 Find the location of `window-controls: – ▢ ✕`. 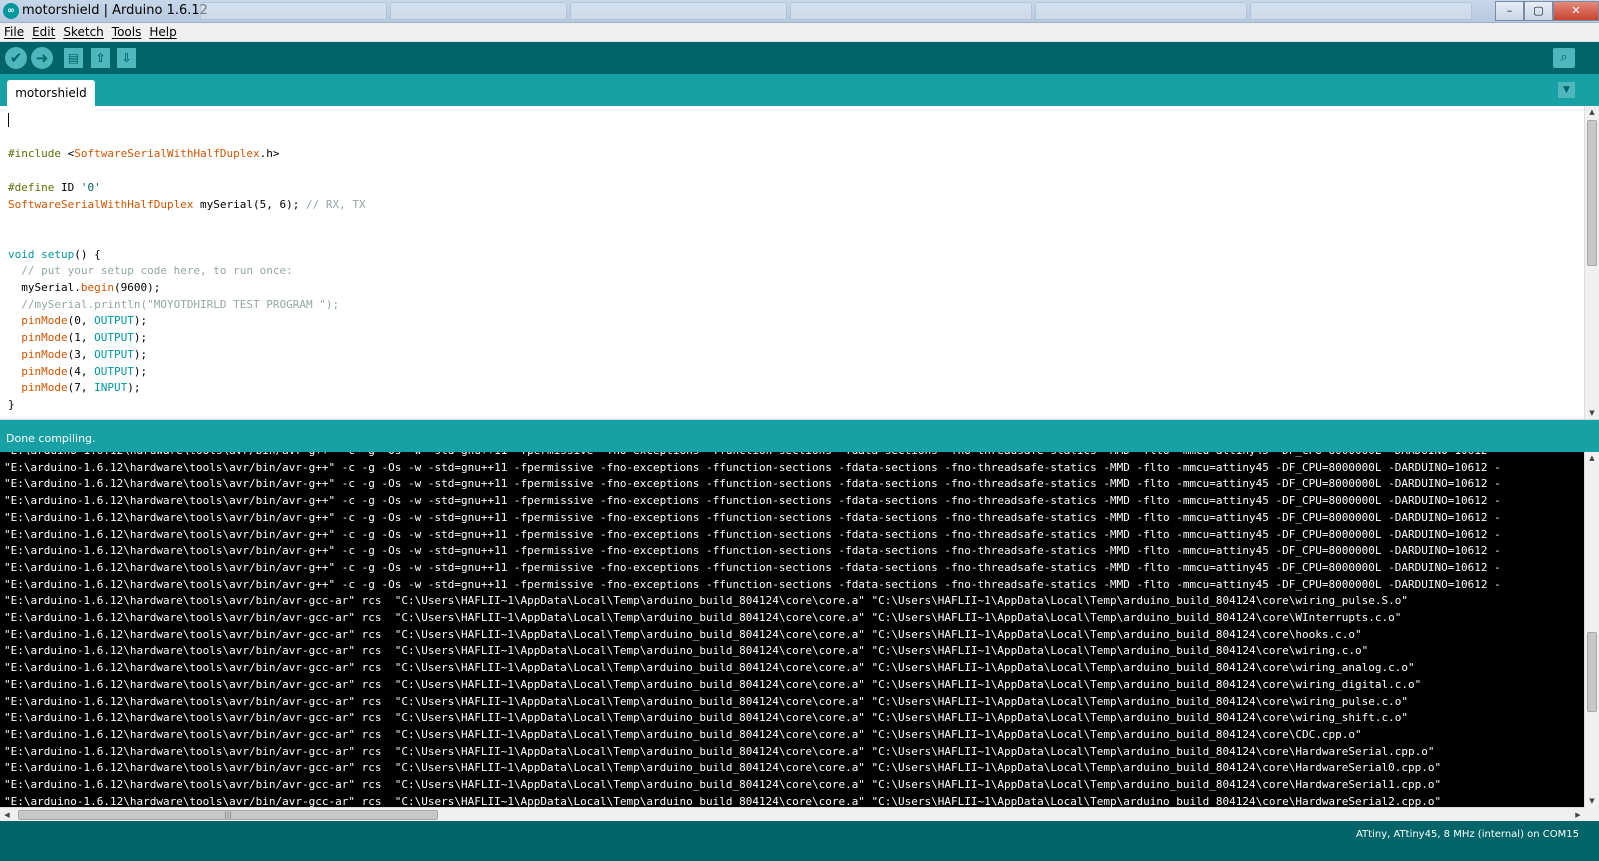

window-controls: – ▢ ✕ is located at coordinates (1547, 10).